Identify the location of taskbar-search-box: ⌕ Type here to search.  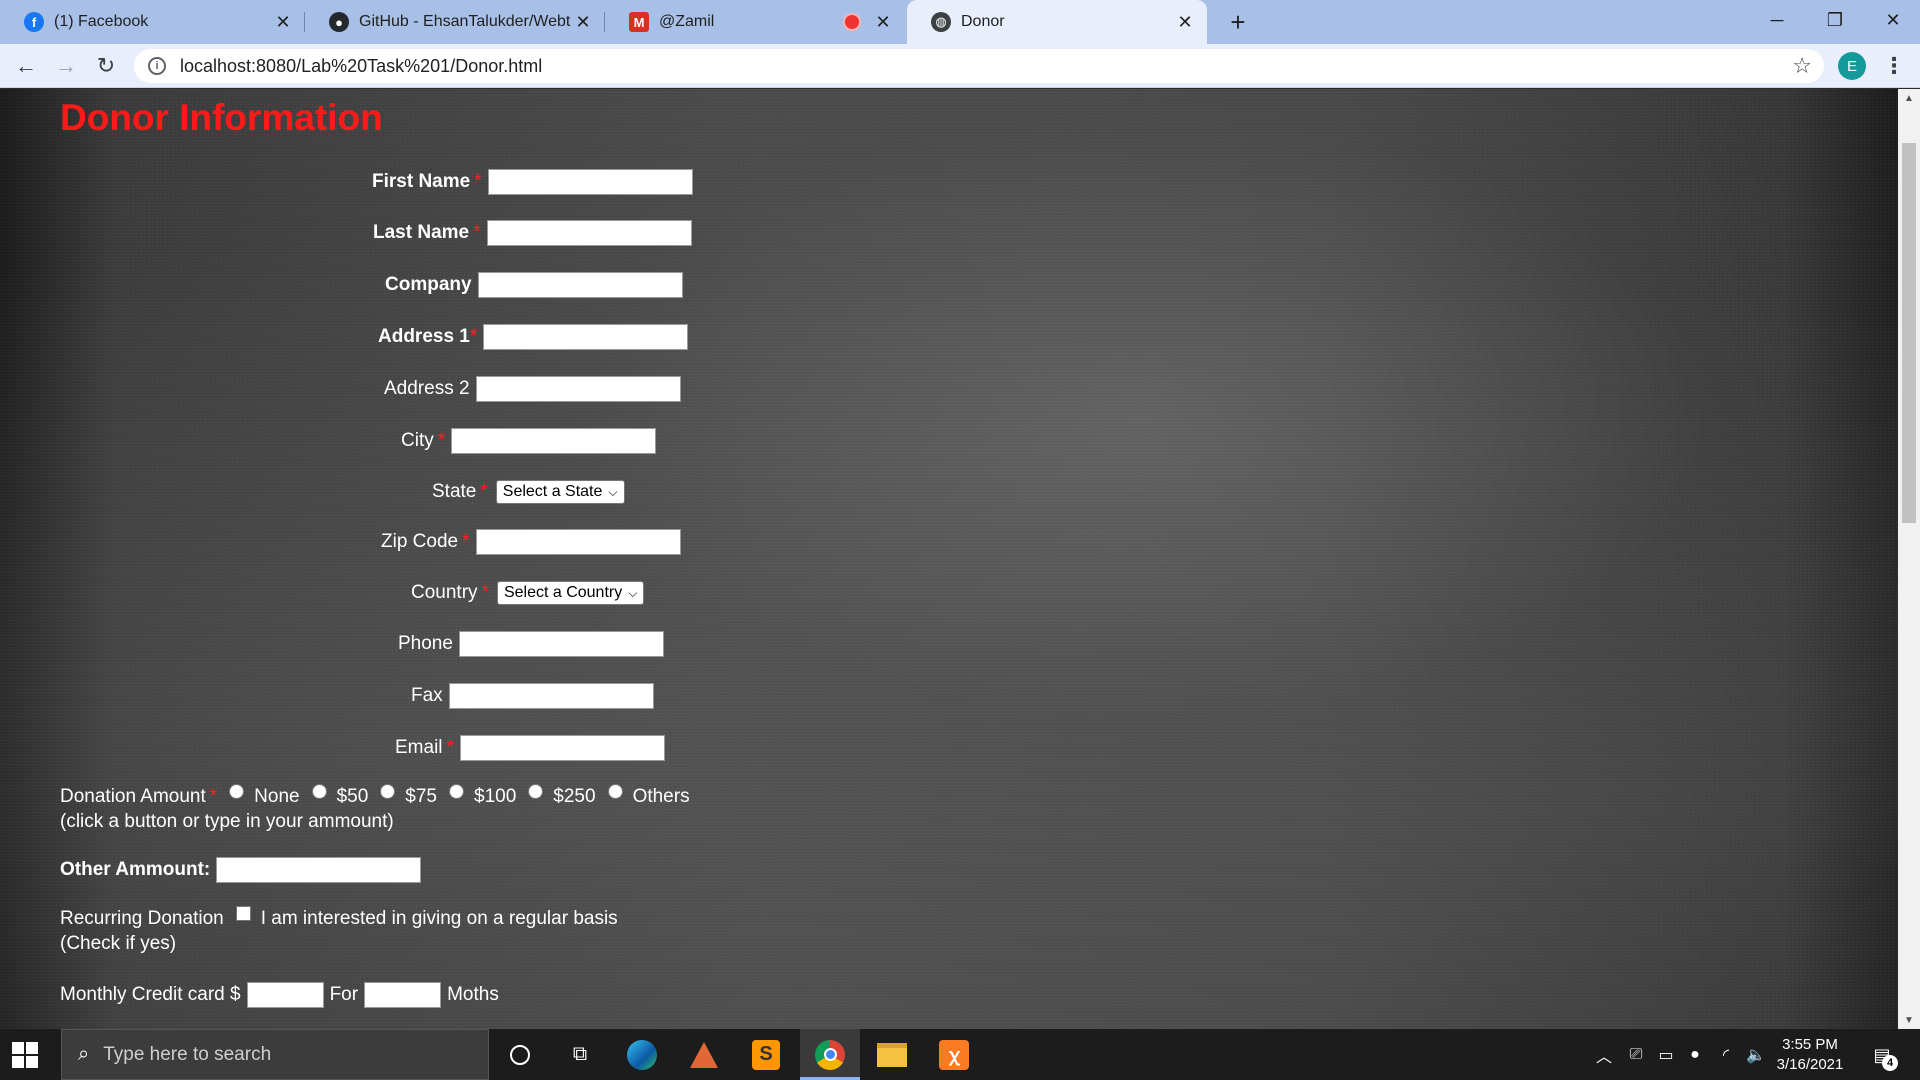
(275, 1054).